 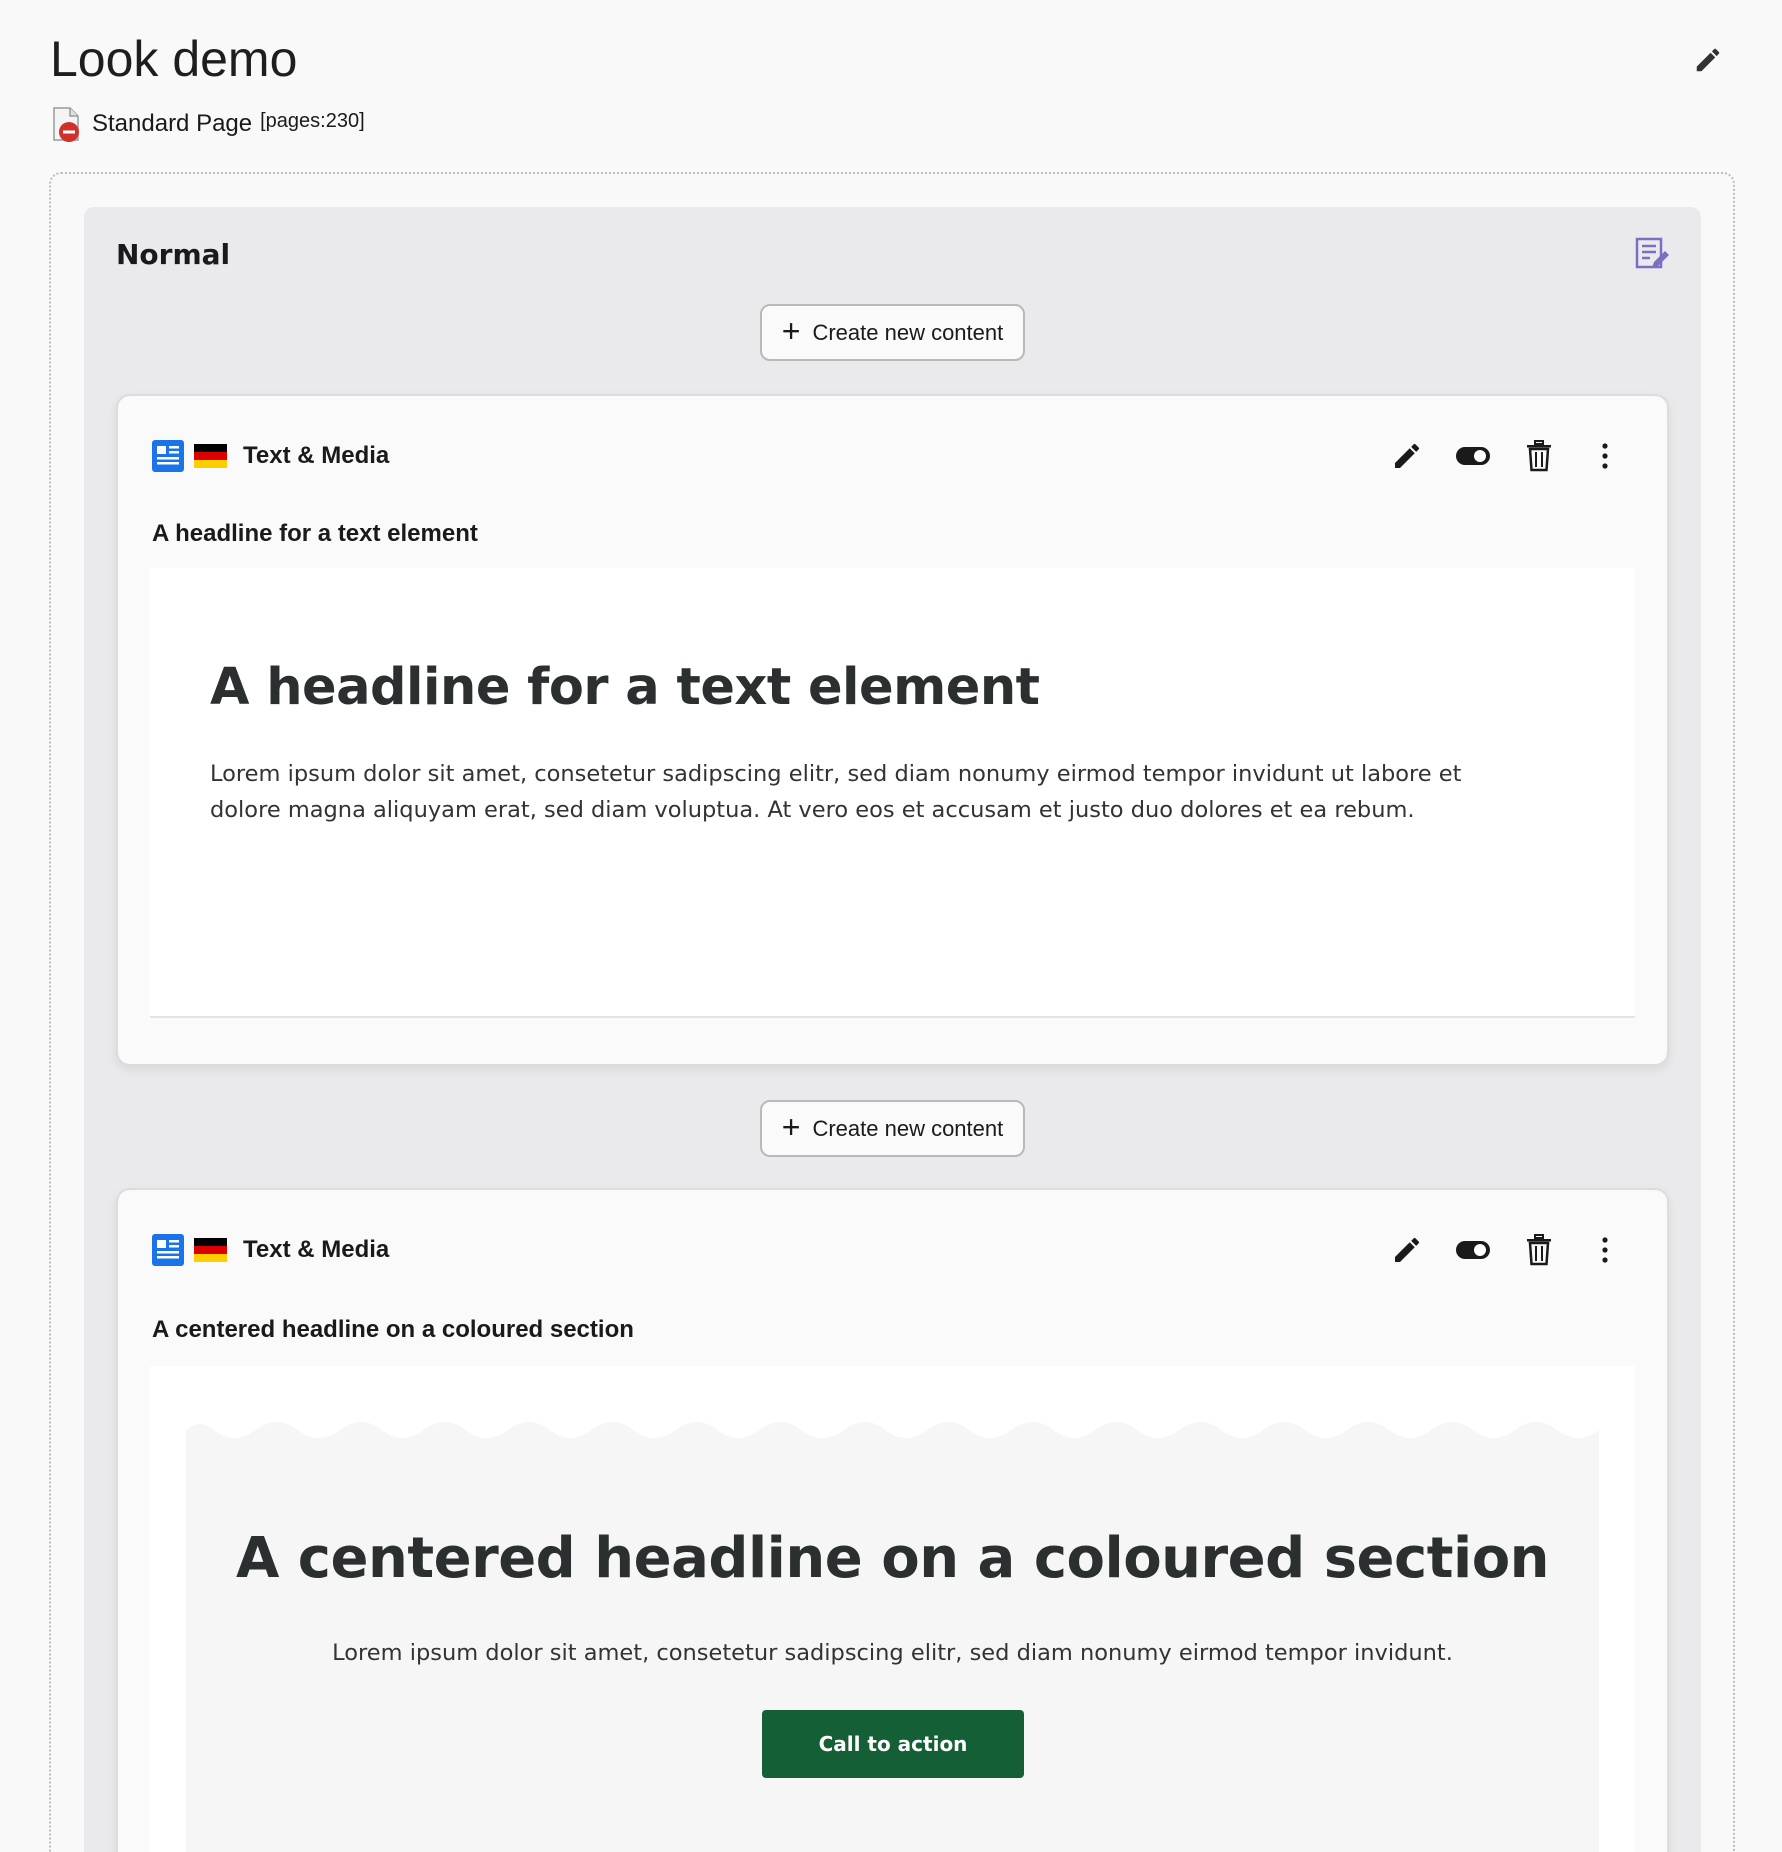 I want to click on edit-page-button, so click(x=1708, y=60).